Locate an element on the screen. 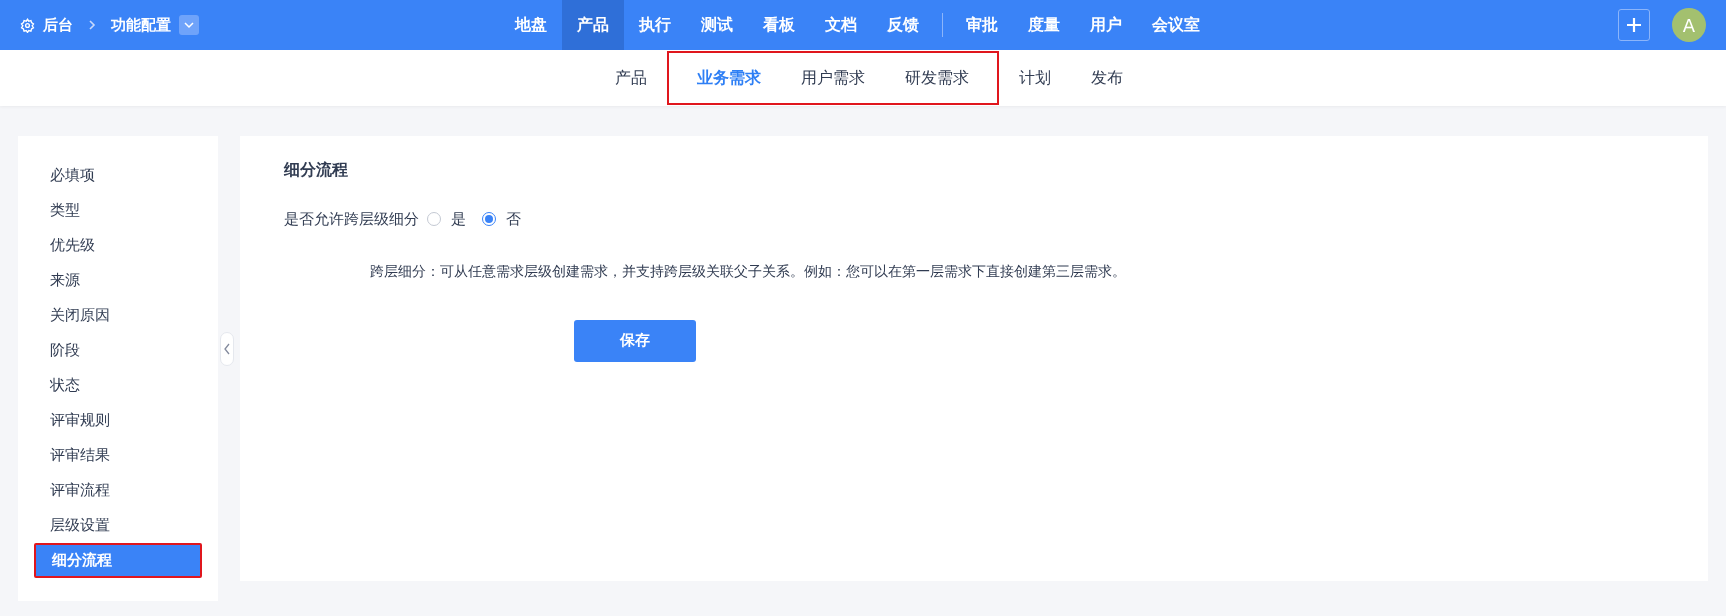  collapse-button is located at coordinates (227, 349).